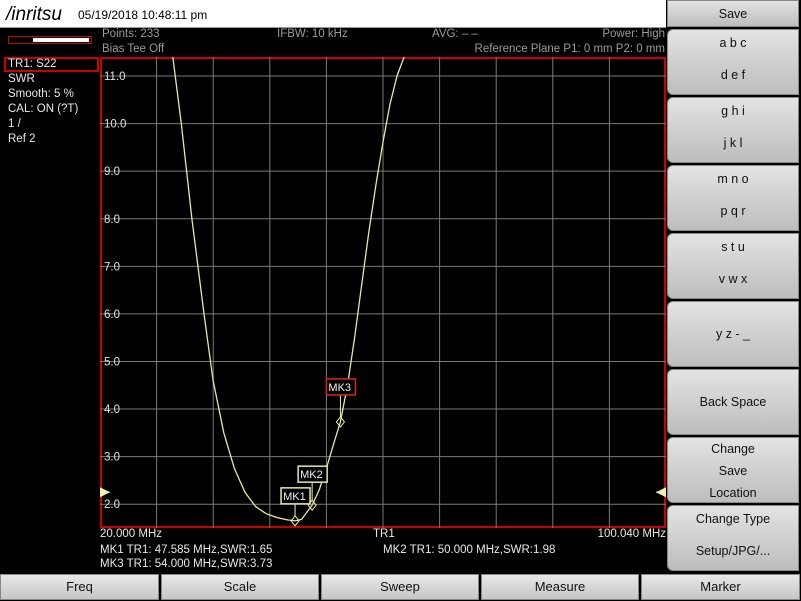 This screenshot has width=801, height=601. Describe the element at coordinates (720, 587) in the screenshot. I see `marker-tab: Marker` at that location.